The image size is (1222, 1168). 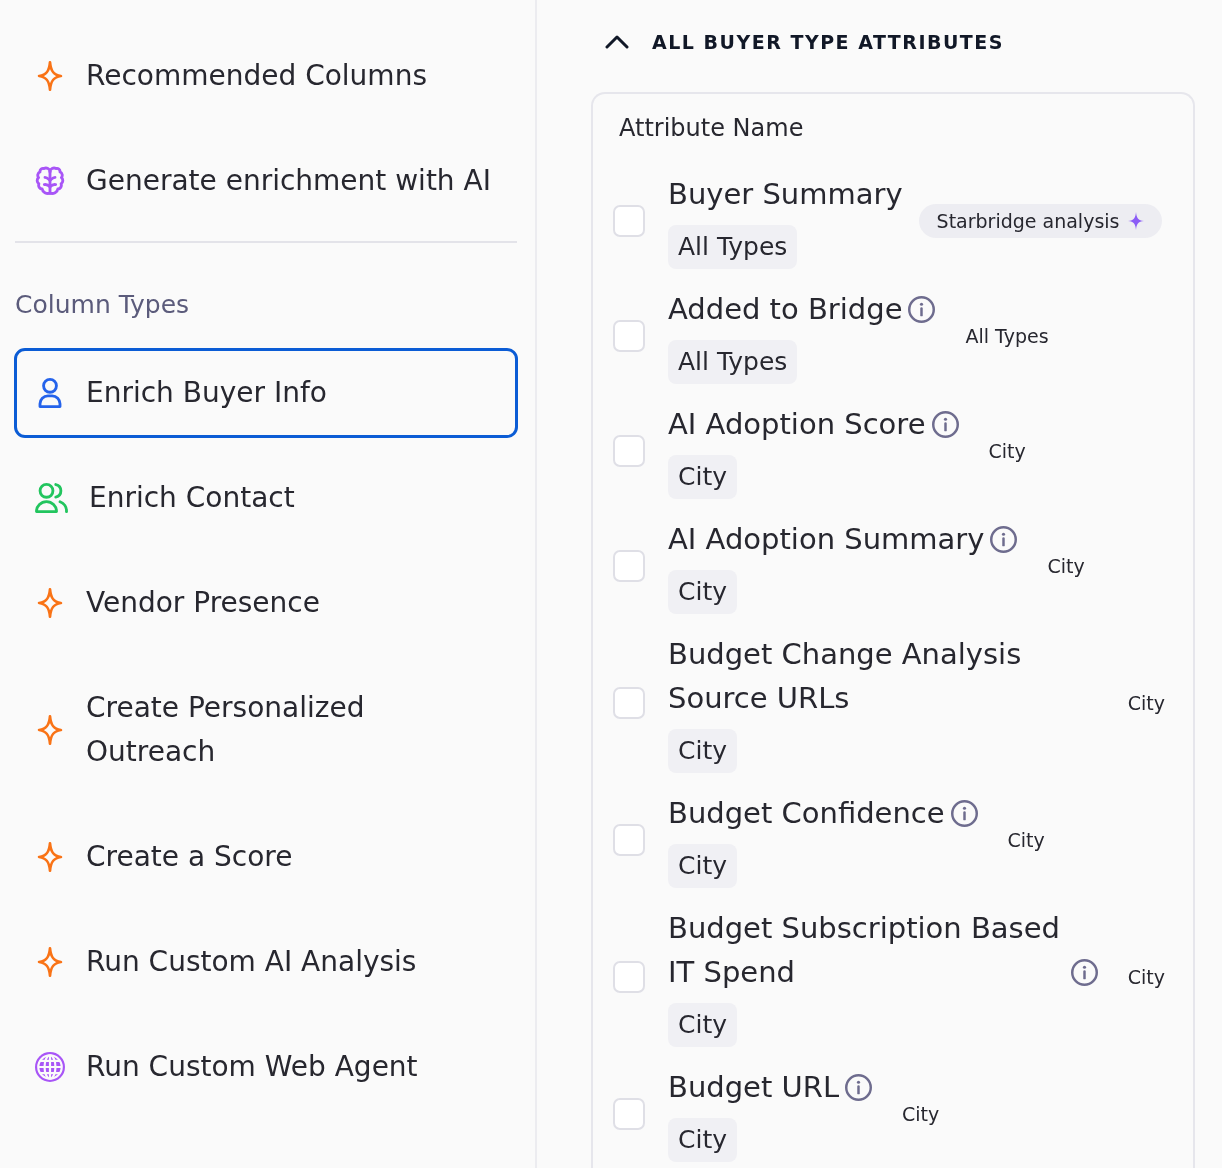 What do you see at coordinates (266, 1067) in the screenshot?
I see `sidebar-item: Run Custom Web Agent` at bounding box center [266, 1067].